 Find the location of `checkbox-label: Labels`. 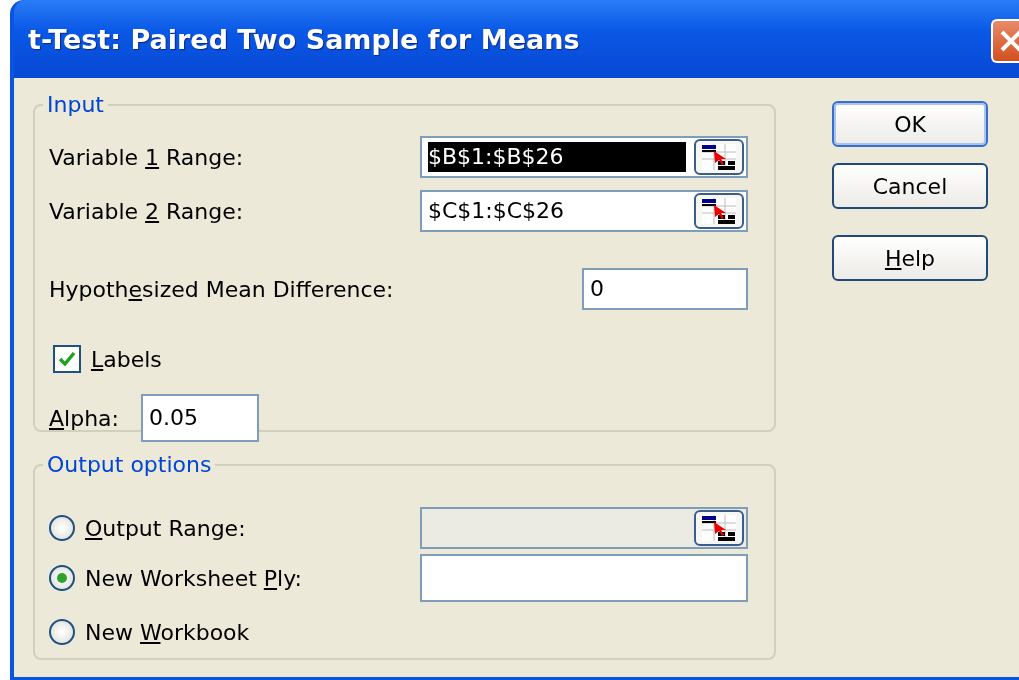

checkbox-label: Labels is located at coordinates (126, 359).